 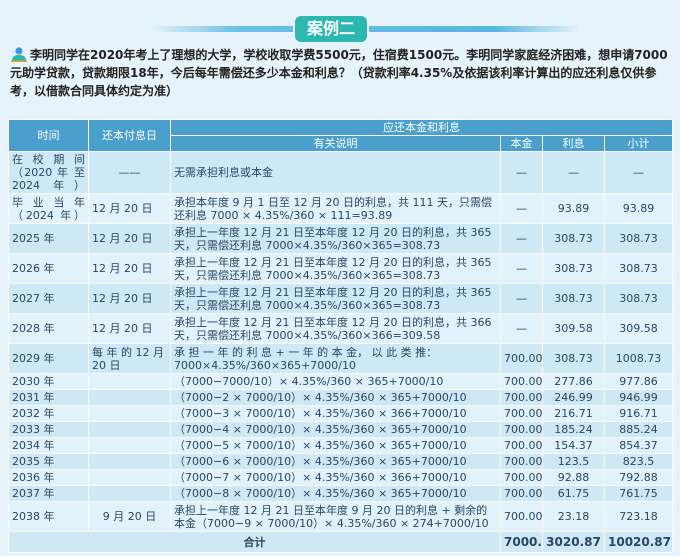 What do you see at coordinates (638, 208) in the screenshot?
I see `cell-subtotal: 93.89` at bounding box center [638, 208].